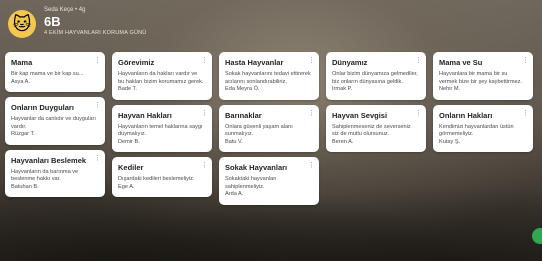 The width and height of the screenshot is (542, 261). I want to click on post-author: Batu V., so click(234, 141).